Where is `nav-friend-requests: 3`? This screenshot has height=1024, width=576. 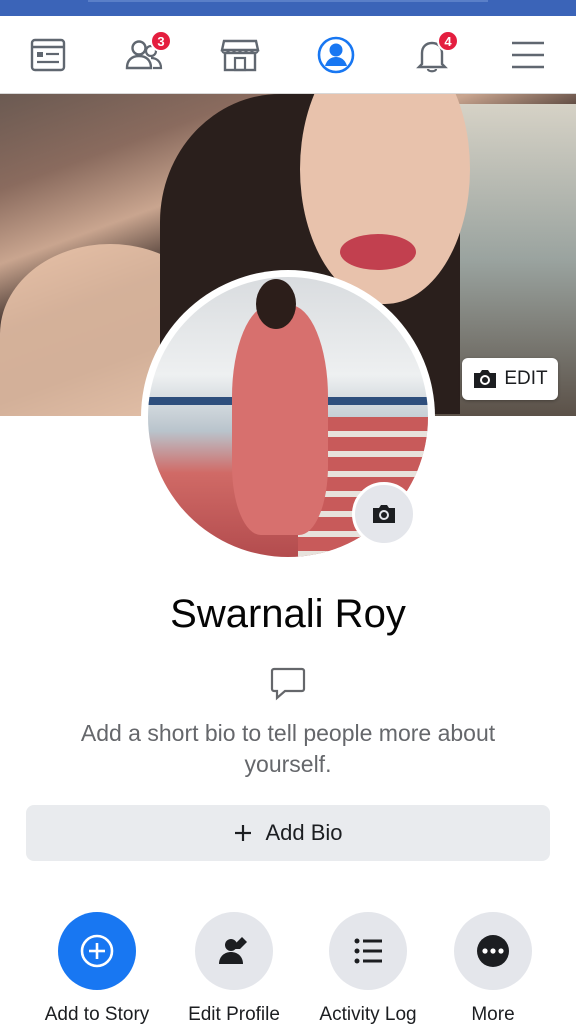 nav-friend-requests: 3 is located at coordinates (144, 55).